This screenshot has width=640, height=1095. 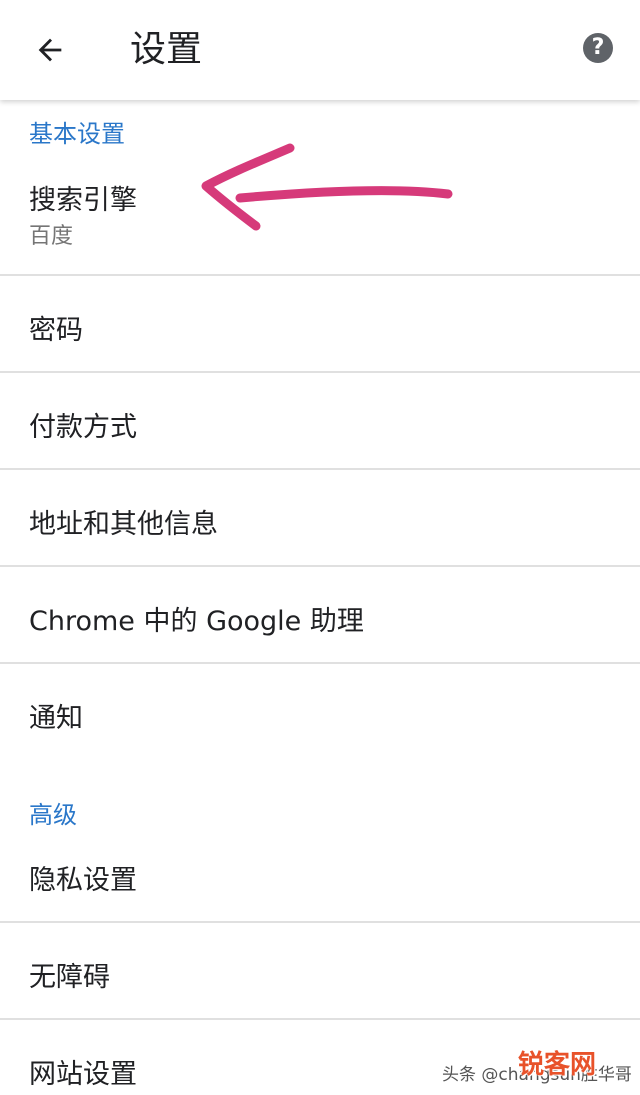 What do you see at coordinates (83, 1074) in the screenshot?
I see `site-settings-title: 网站设置` at bounding box center [83, 1074].